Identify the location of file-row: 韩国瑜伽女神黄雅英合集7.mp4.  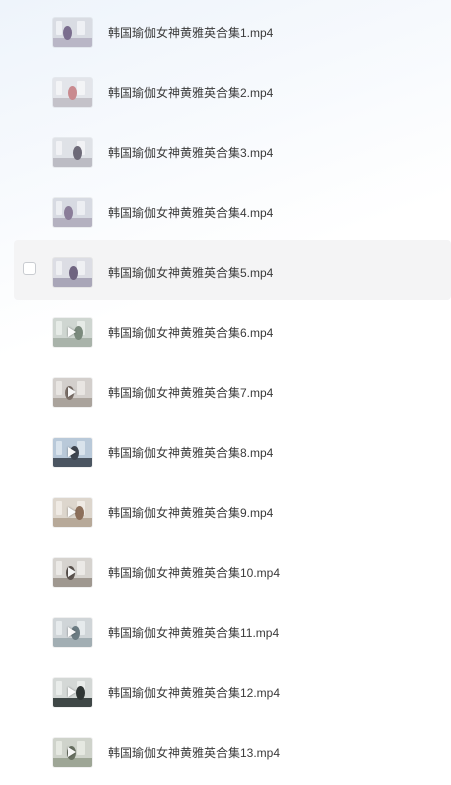
(232, 390).